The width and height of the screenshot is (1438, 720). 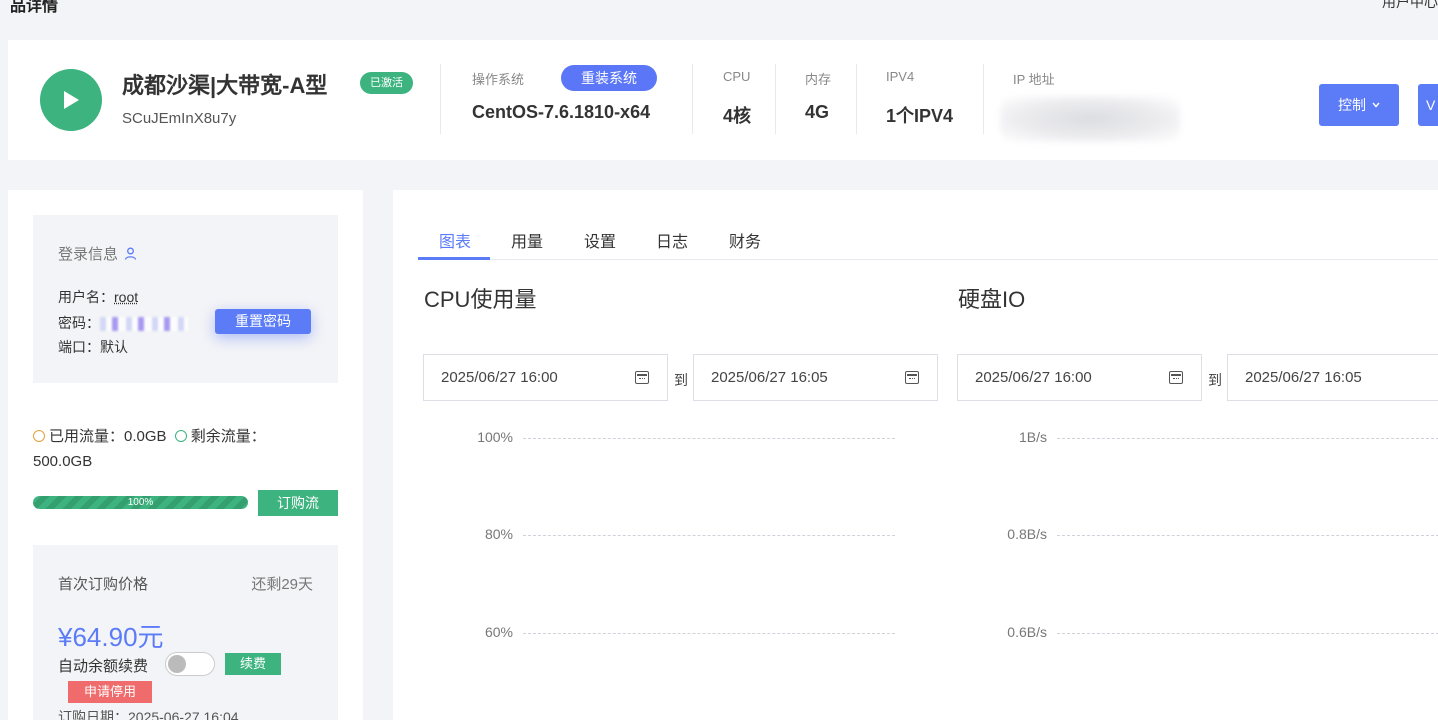 I want to click on ipv4-label: IPV4, so click(x=900, y=76).